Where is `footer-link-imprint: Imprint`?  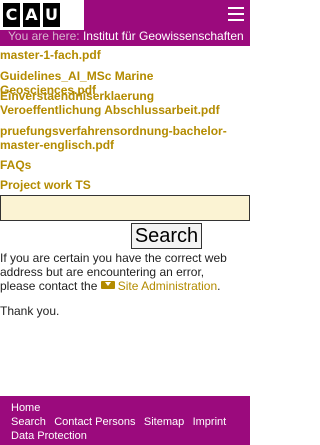
footer-link-imprint: Imprint is located at coordinates (210, 422).